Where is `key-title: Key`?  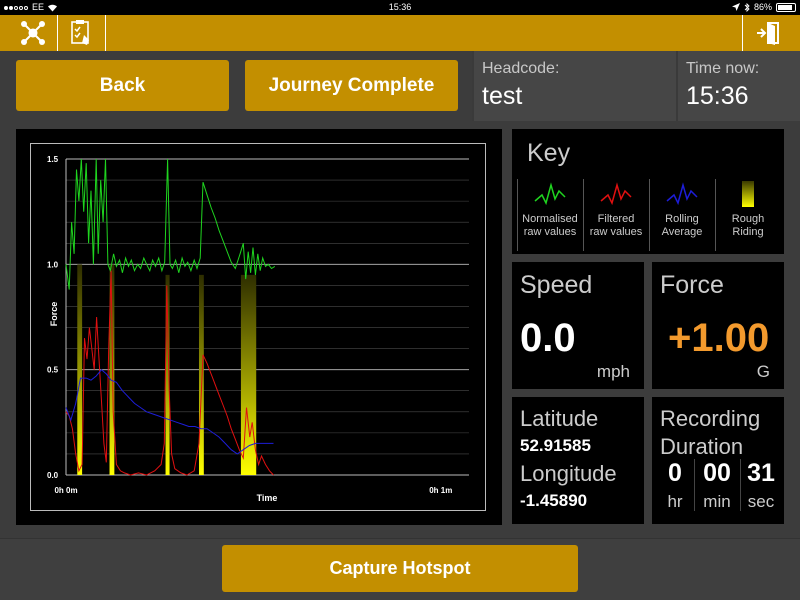 key-title: Key is located at coordinates (549, 153).